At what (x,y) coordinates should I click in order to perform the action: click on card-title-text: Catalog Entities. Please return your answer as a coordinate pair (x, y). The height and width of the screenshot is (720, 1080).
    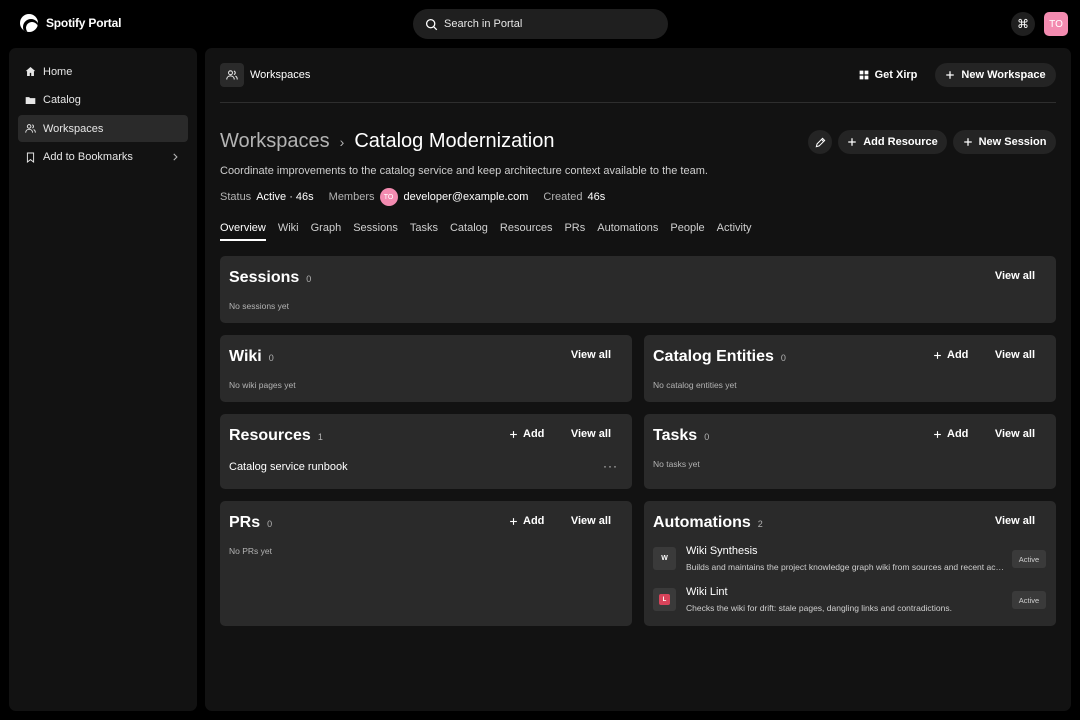
    Looking at the image, I should click on (713, 356).